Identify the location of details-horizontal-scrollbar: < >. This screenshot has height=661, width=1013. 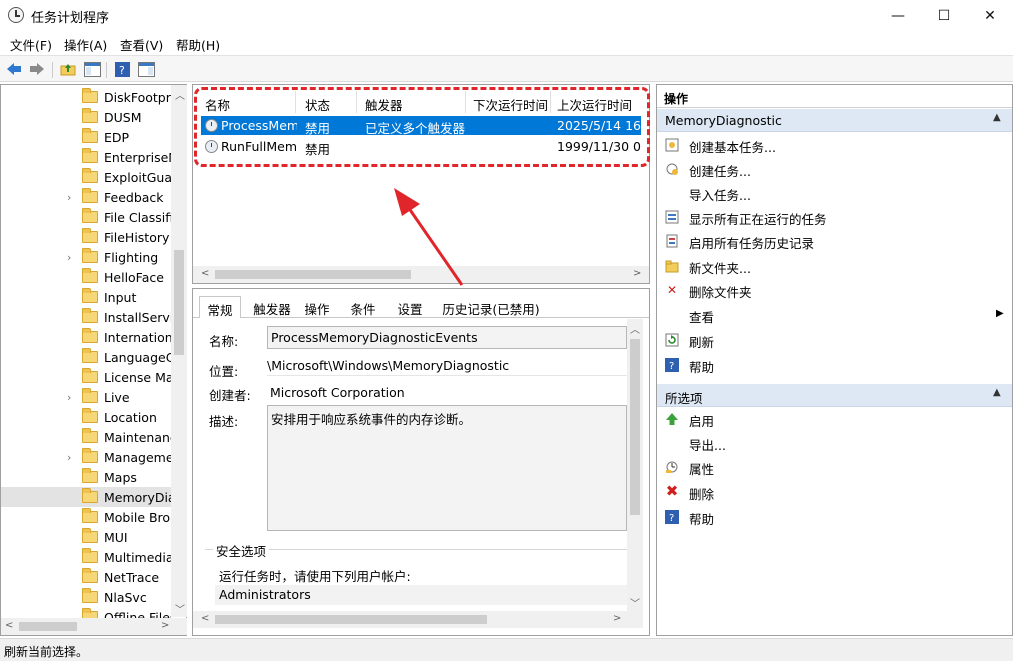
(418, 619).